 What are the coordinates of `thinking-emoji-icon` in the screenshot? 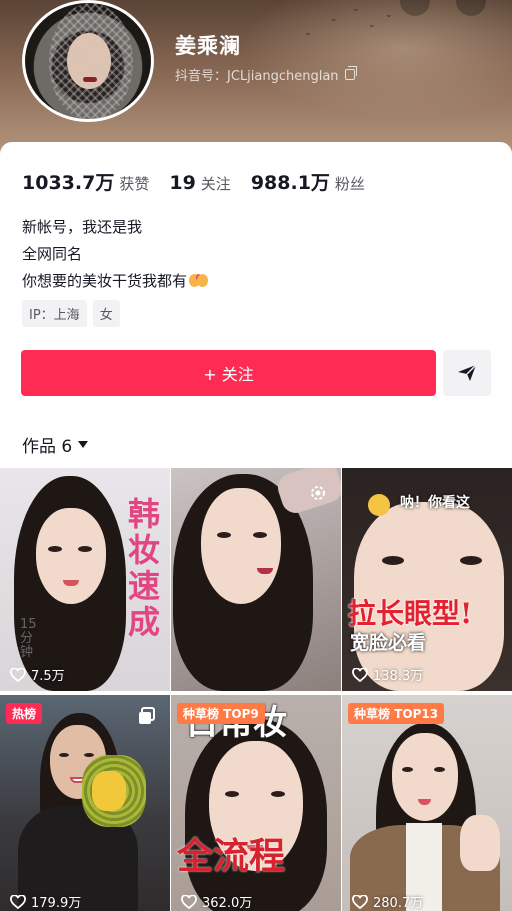 It's located at (379, 505).